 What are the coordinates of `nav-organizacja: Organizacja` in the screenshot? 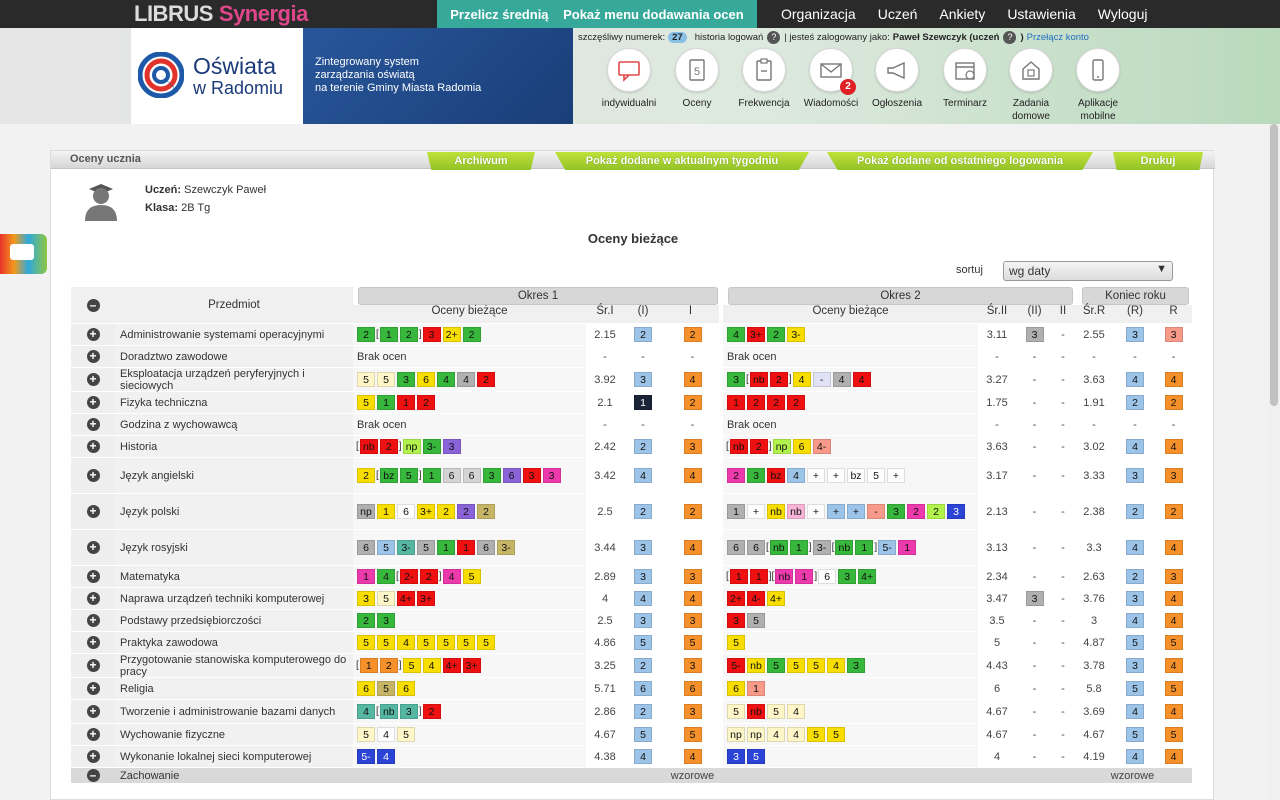 It's located at (818, 14).